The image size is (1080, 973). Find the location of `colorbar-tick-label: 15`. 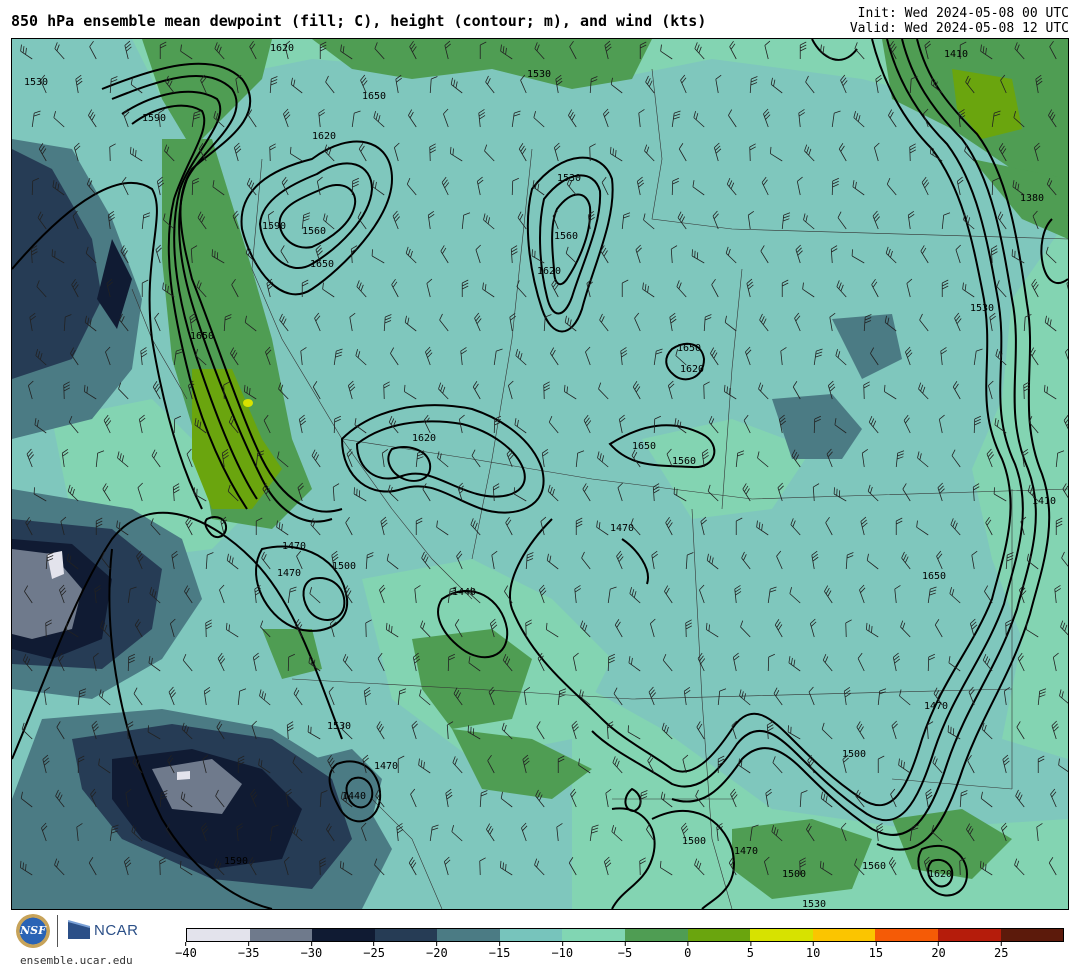

colorbar-tick-label: 15 is located at coordinates (876, 951).